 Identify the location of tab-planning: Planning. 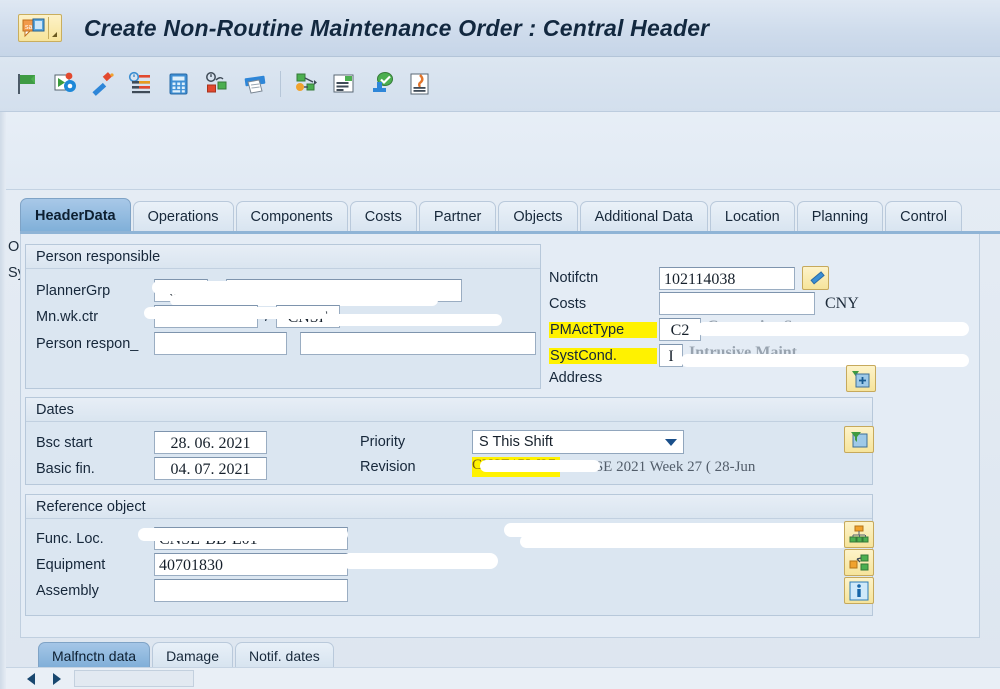
(840, 216).